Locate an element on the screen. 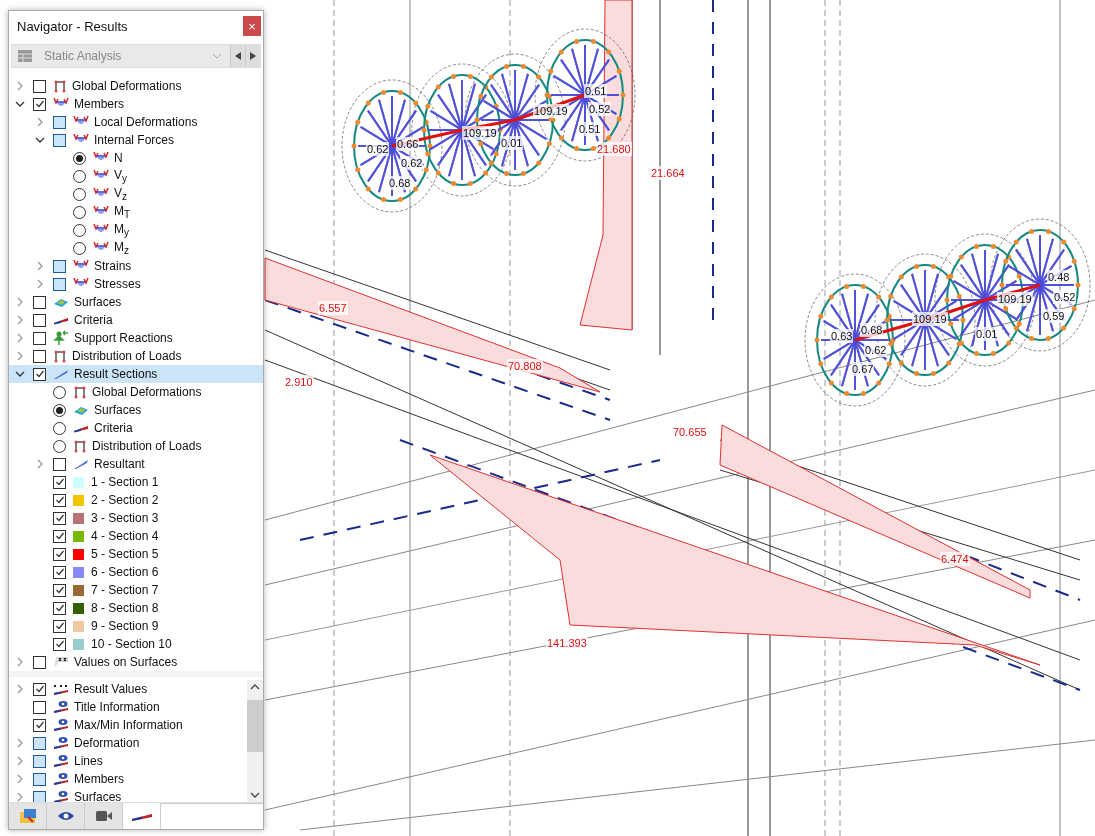 The image size is (1095, 836). folder-icon is located at coordinates (27, 816).